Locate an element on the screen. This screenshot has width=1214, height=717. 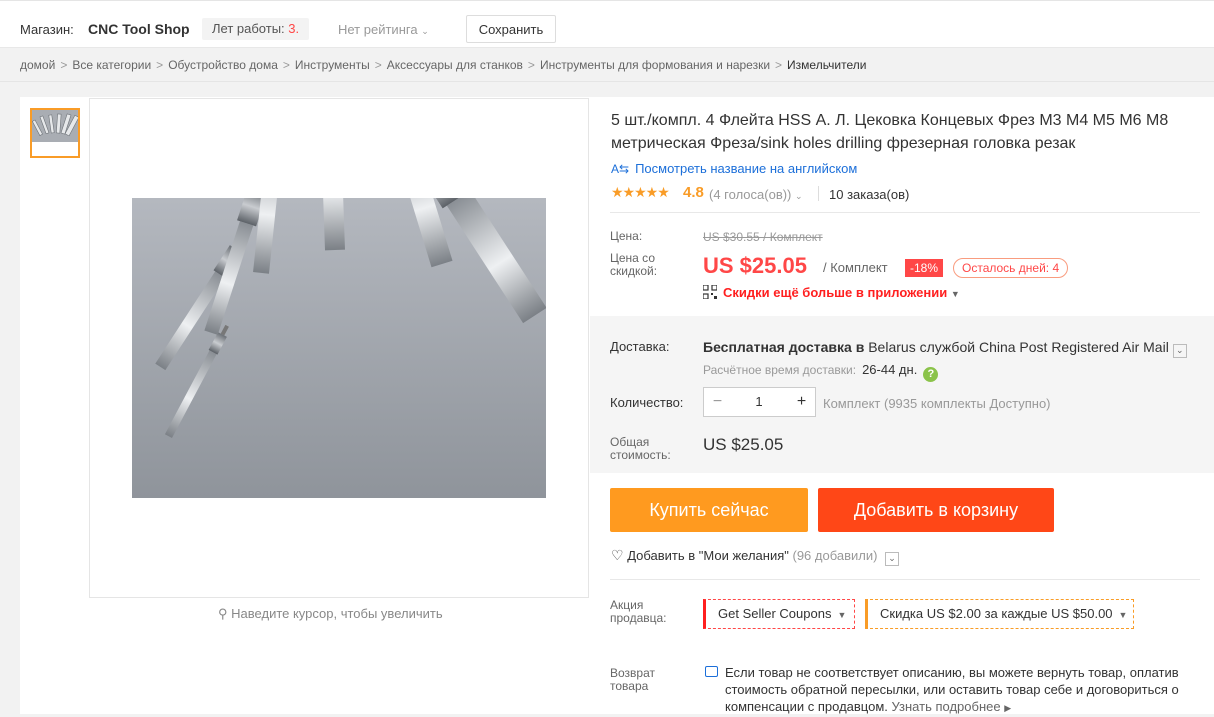
add-to-cart-button: Добавить в корзину is located at coordinates (936, 510).